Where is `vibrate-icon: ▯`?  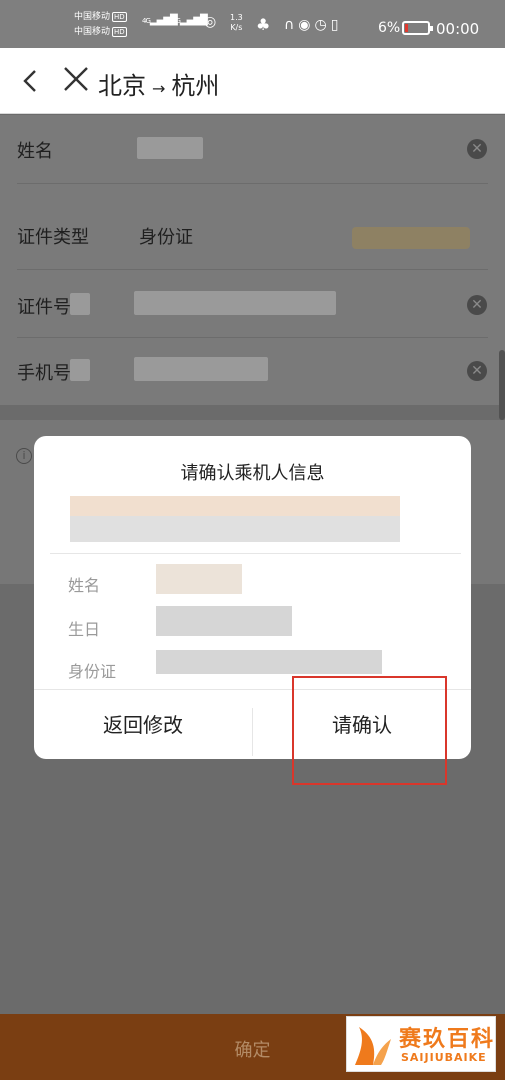
vibrate-icon: ▯ is located at coordinates (336, 25).